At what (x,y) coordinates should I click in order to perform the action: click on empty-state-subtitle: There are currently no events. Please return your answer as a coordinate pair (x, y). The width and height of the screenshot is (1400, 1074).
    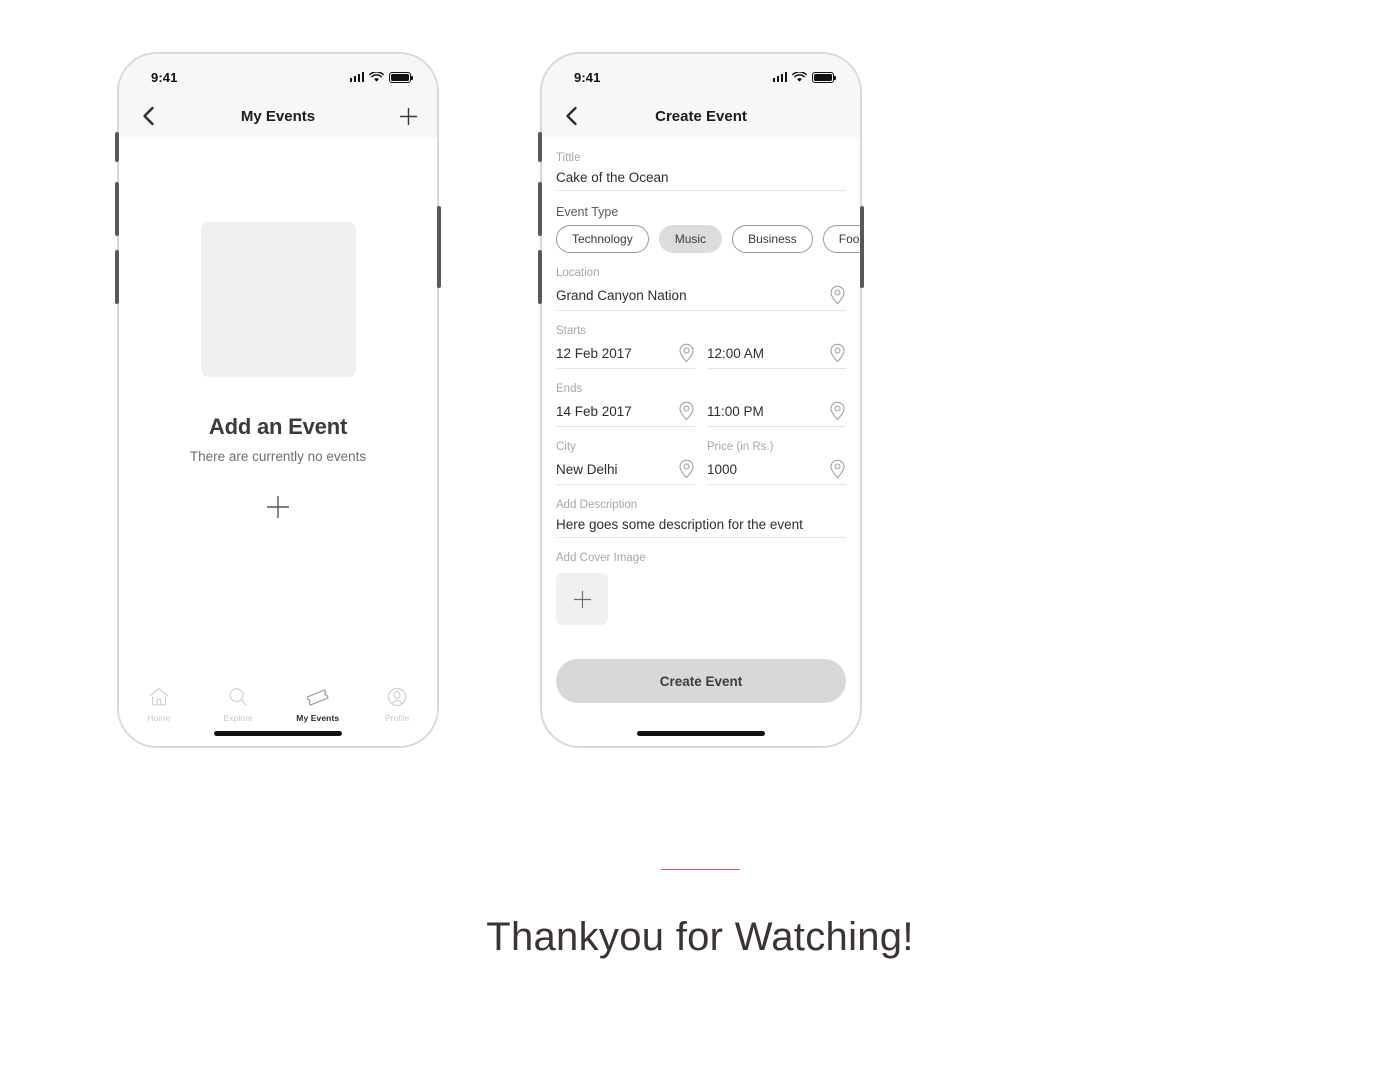
    Looking at the image, I should click on (278, 456).